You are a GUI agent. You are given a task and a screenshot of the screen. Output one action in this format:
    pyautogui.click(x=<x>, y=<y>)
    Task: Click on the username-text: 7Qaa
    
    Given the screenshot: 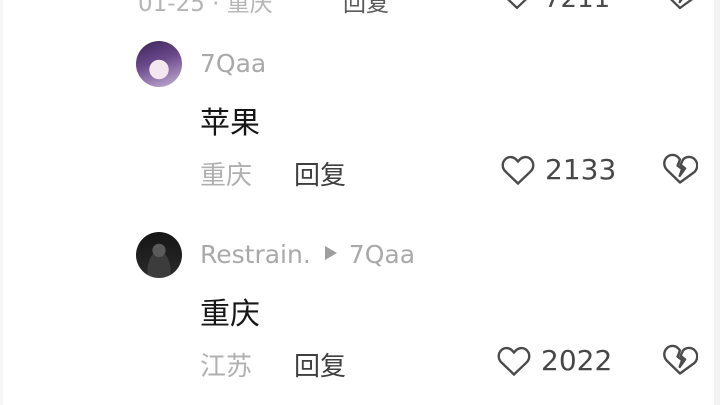 What is the action you would take?
    pyautogui.click(x=233, y=63)
    